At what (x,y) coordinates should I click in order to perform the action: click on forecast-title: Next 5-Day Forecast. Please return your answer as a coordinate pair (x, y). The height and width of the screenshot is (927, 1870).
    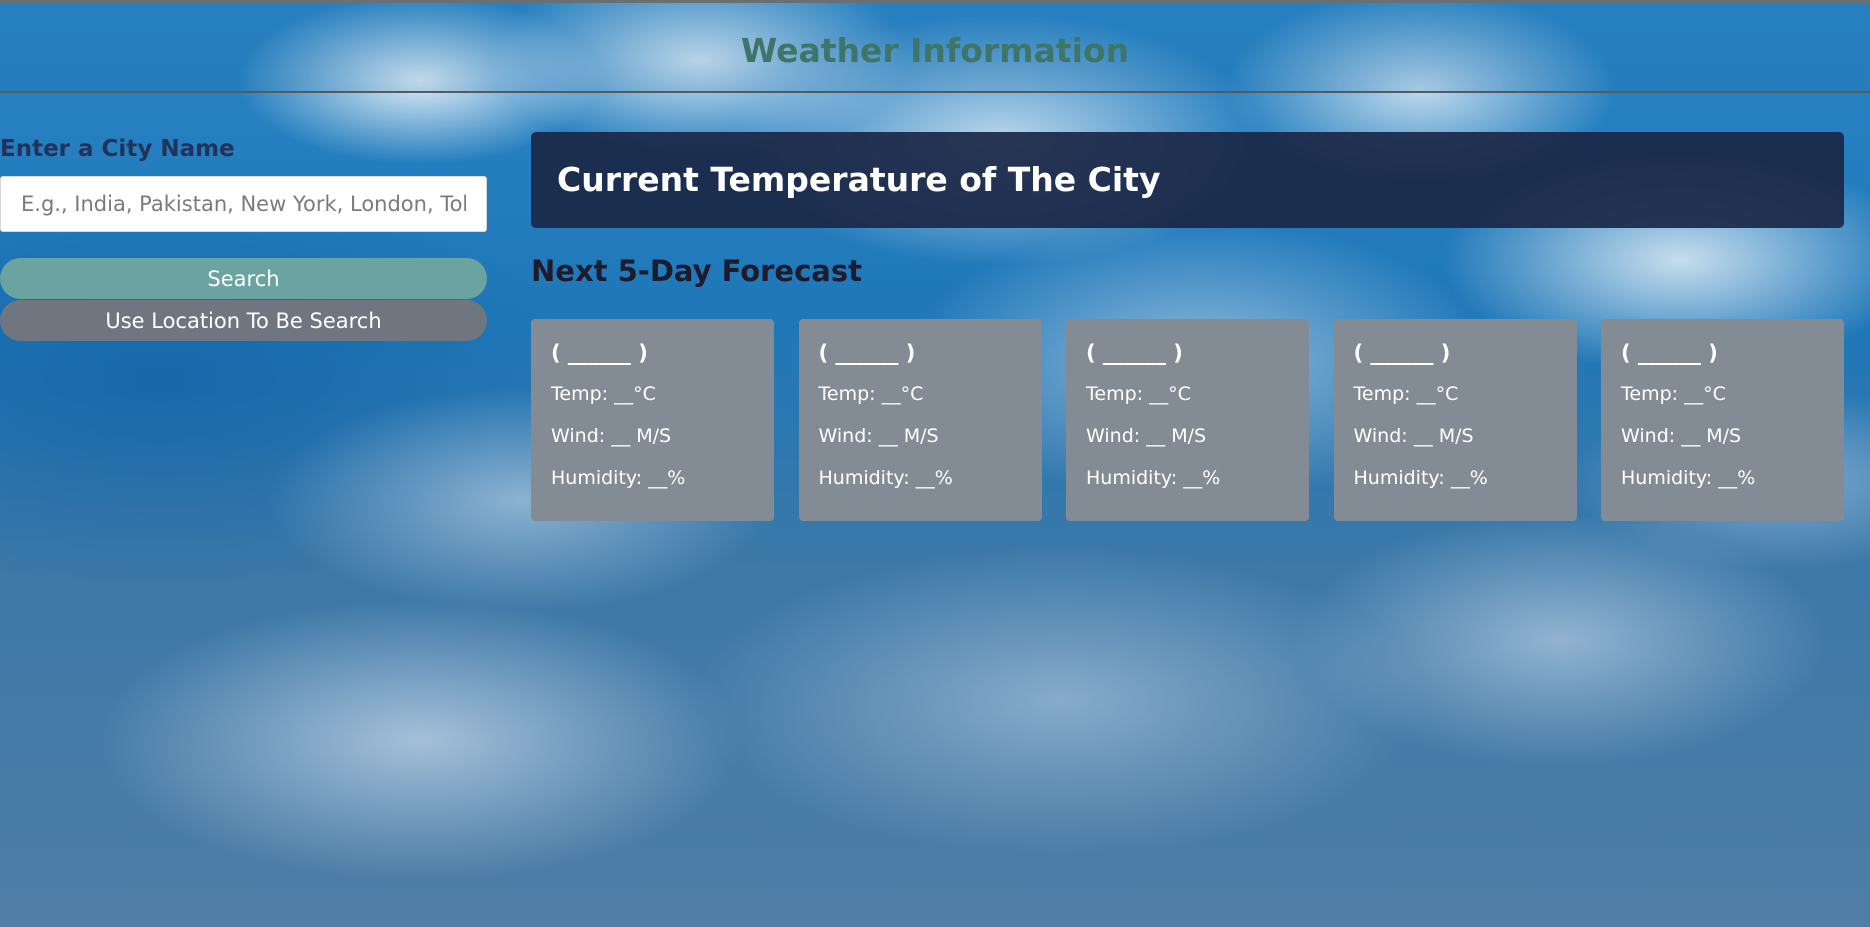
    Looking at the image, I should click on (696, 271).